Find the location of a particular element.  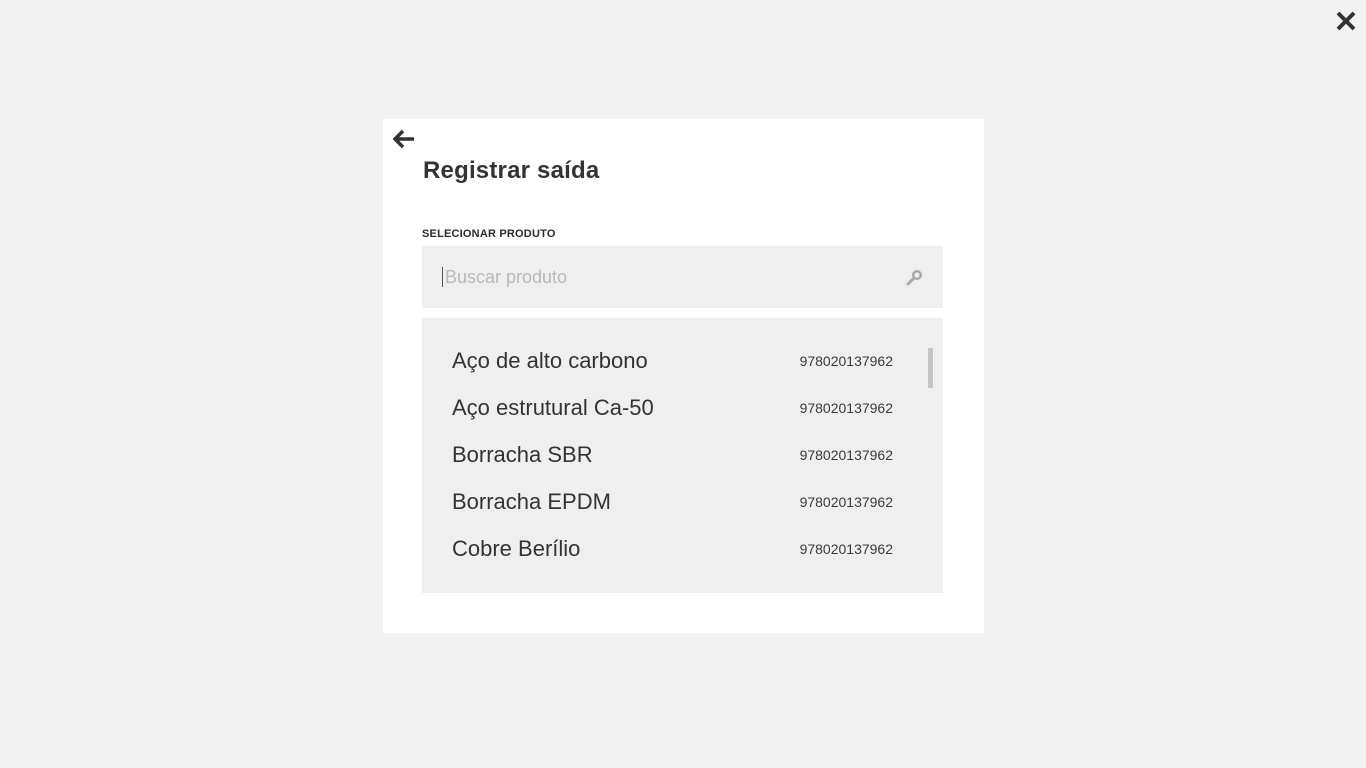

list-item: Aço estrutural Ca-50 978020137962 is located at coordinates (672, 408).